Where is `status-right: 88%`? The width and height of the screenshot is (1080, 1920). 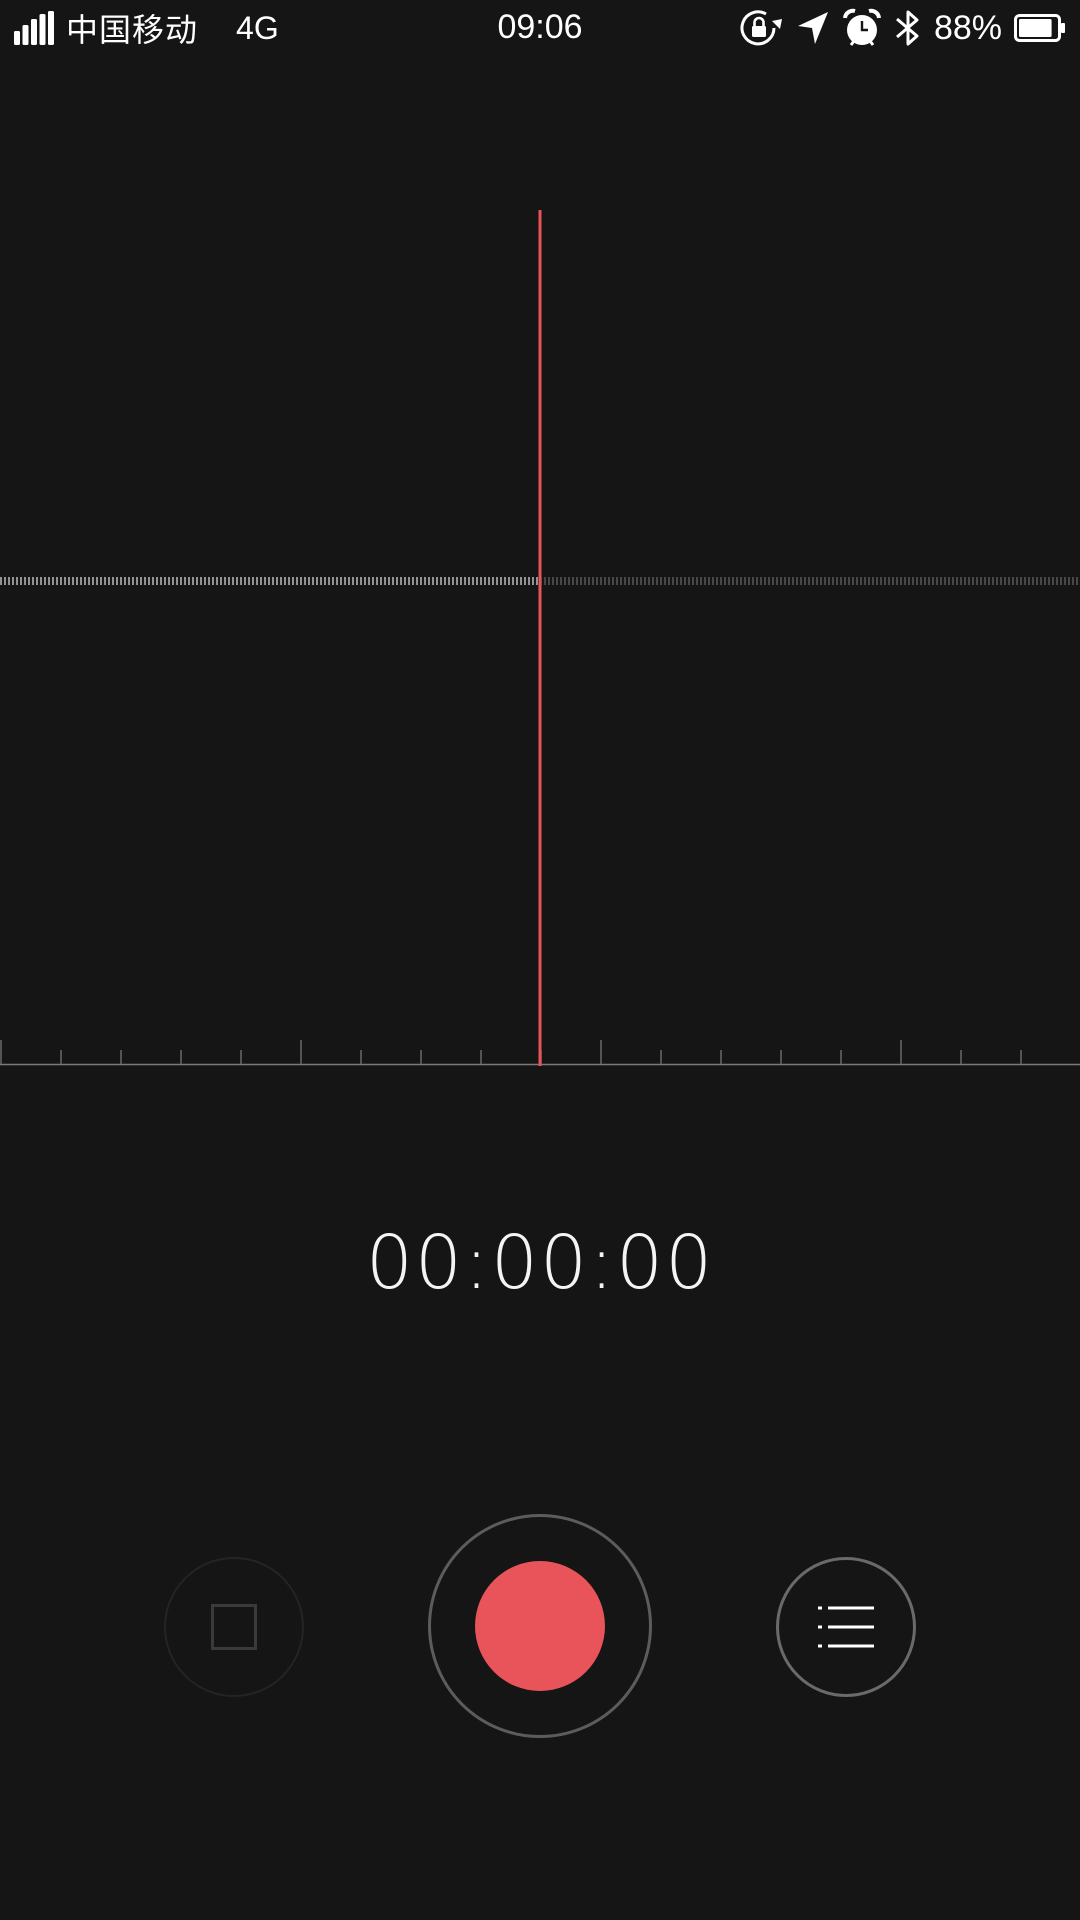
status-right: 88% is located at coordinates (896, 28).